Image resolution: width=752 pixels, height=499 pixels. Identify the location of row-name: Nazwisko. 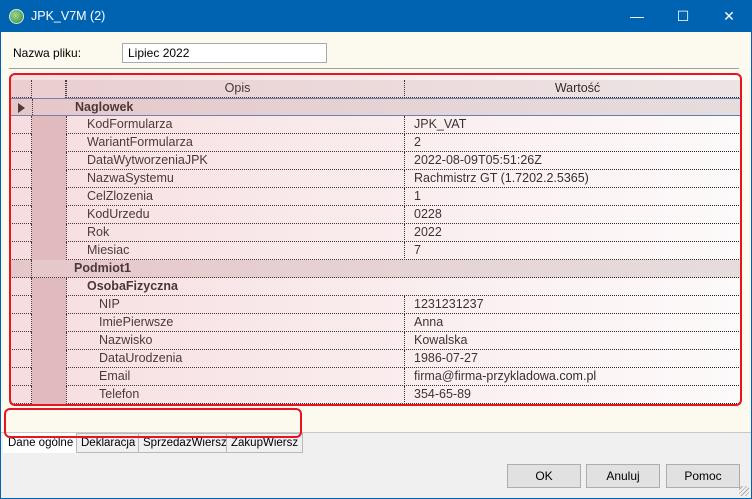
(235, 341).